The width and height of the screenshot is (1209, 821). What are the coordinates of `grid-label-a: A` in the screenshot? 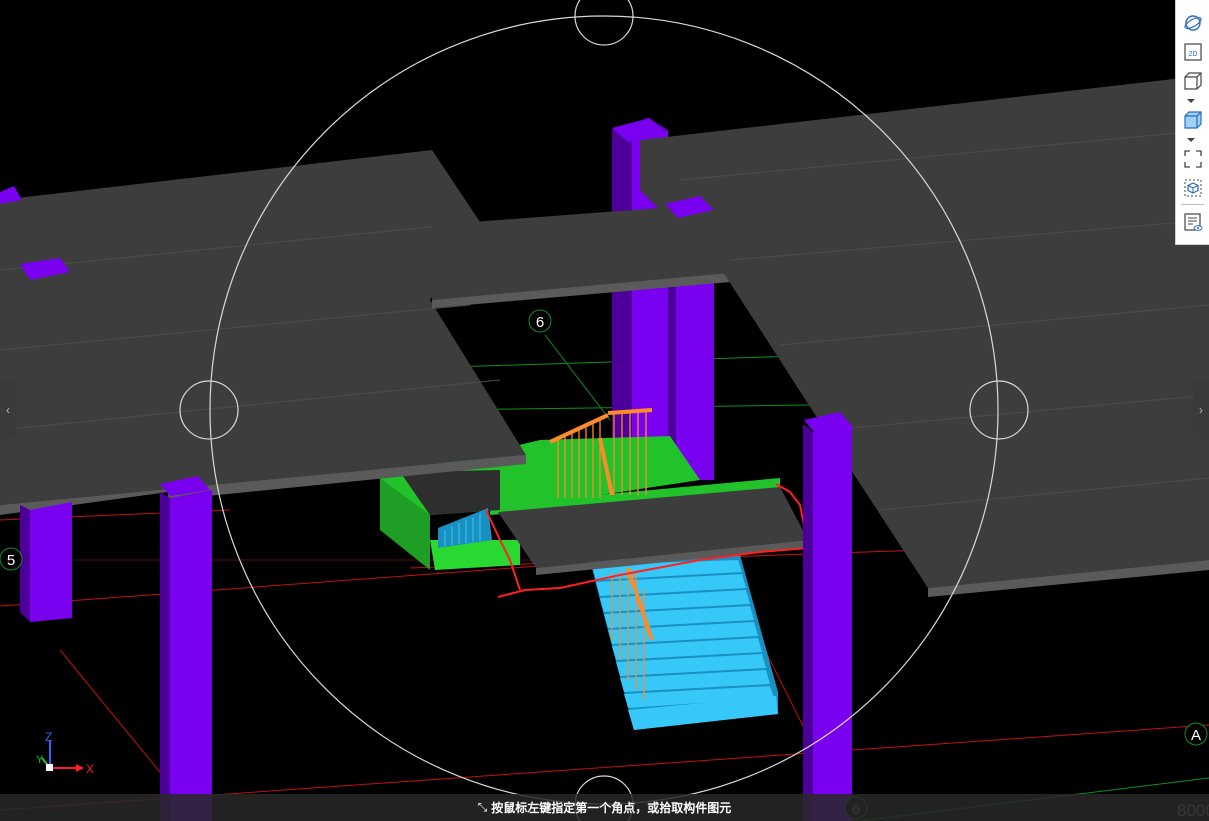 It's located at (1196, 734).